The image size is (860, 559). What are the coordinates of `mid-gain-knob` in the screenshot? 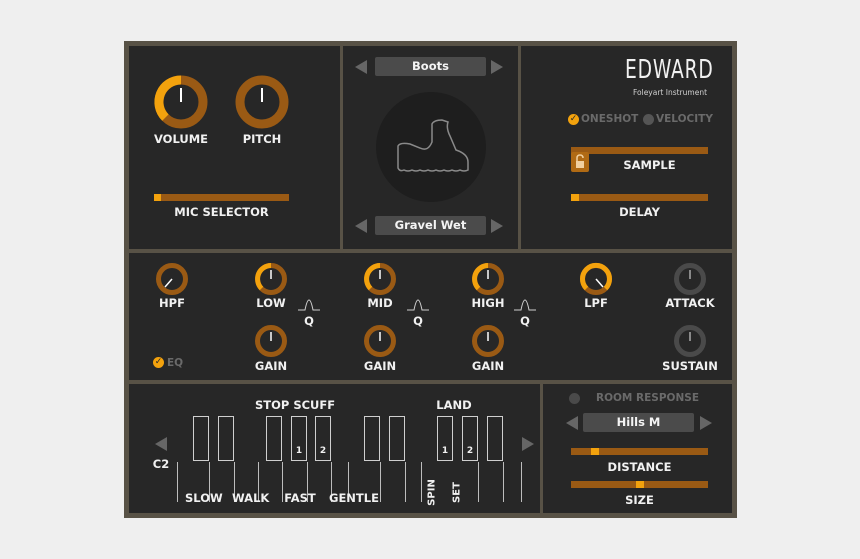 It's located at (380, 341).